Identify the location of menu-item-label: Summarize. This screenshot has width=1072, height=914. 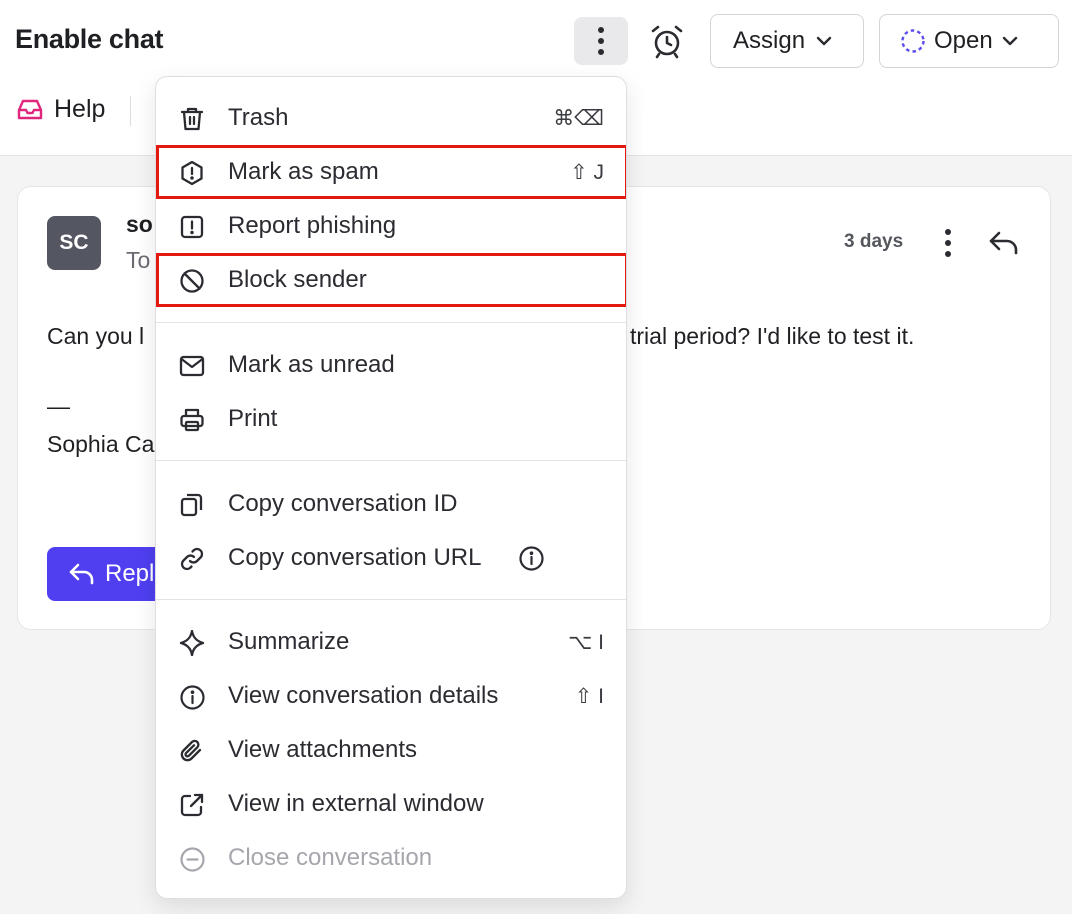
(289, 641).